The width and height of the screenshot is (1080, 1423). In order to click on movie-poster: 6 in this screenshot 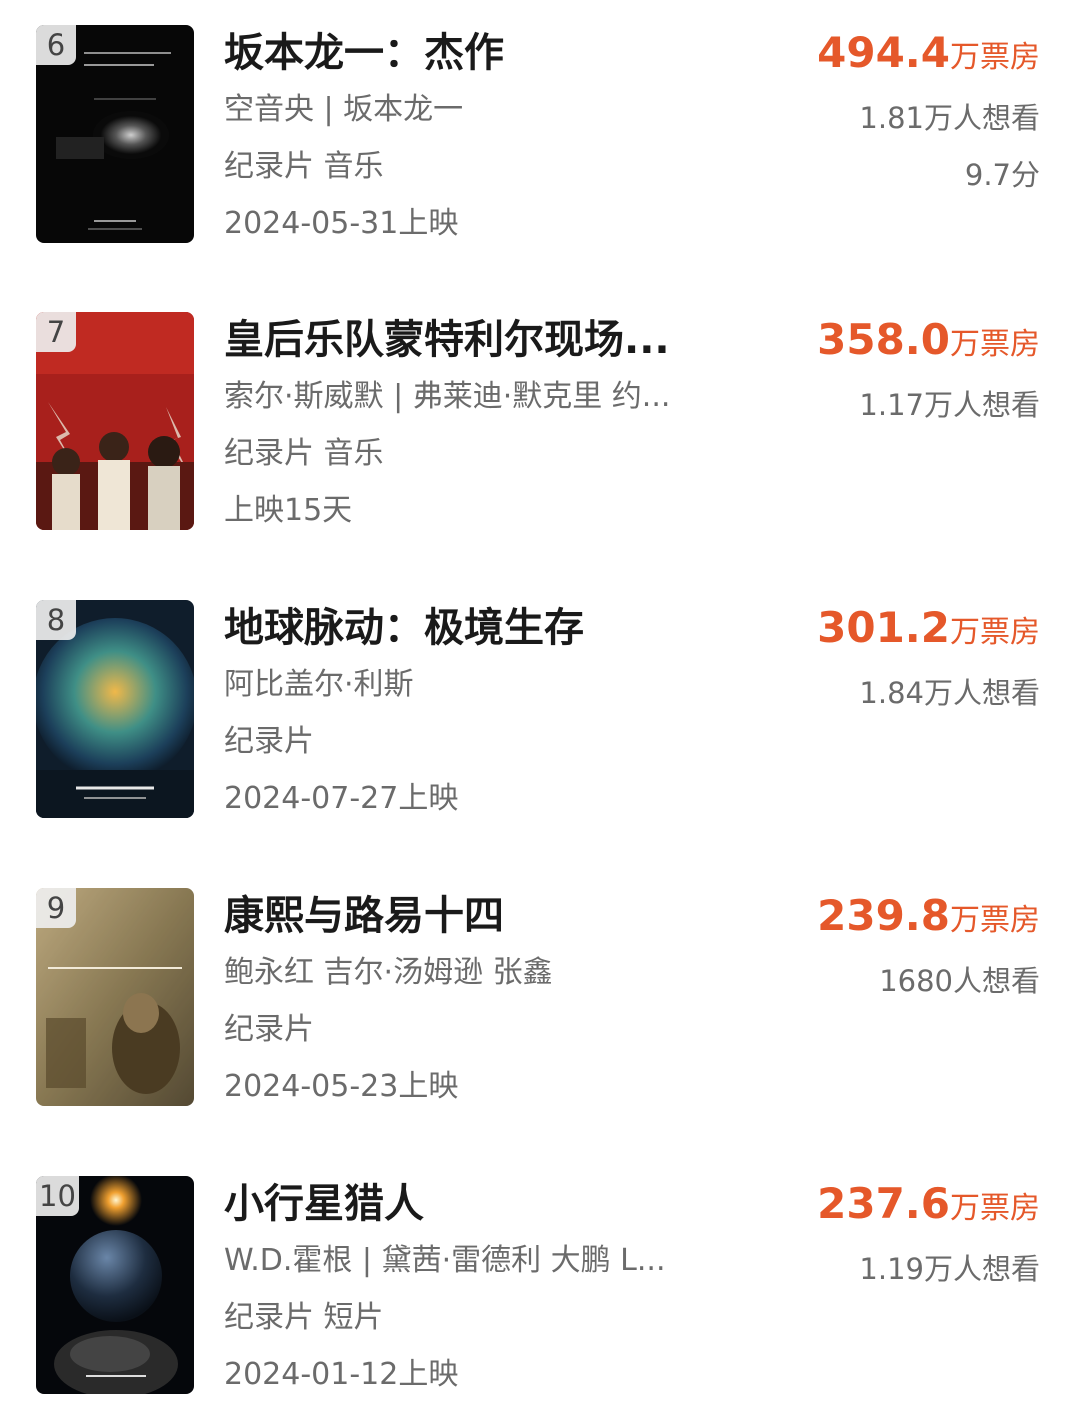, I will do `click(115, 134)`.